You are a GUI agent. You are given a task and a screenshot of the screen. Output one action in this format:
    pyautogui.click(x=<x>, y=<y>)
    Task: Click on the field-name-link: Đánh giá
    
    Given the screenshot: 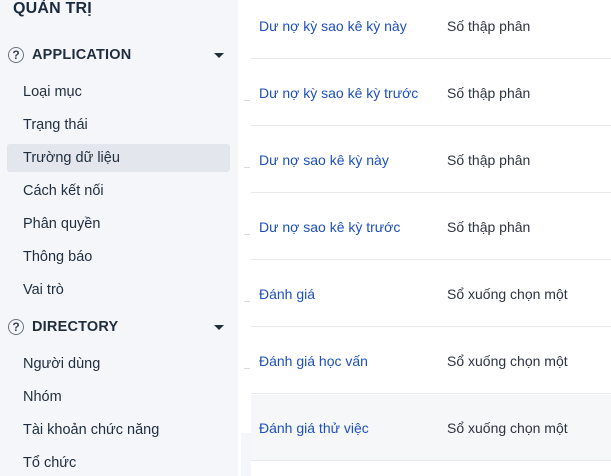 What is the action you would take?
    pyautogui.click(x=287, y=294)
    